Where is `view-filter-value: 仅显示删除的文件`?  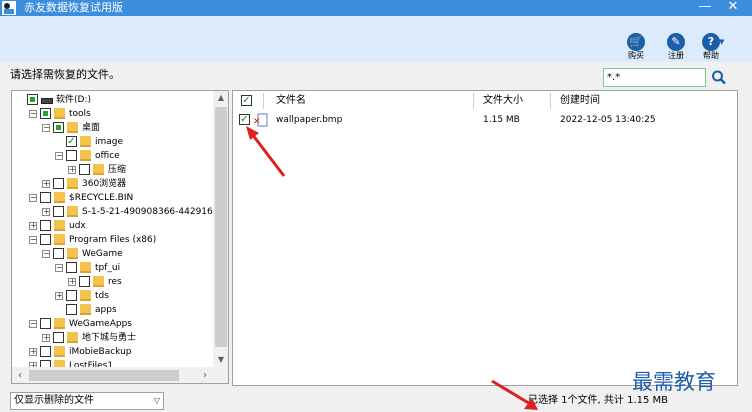 view-filter-value: 仅显示删除的文件 is located at coordinates (54, 400).